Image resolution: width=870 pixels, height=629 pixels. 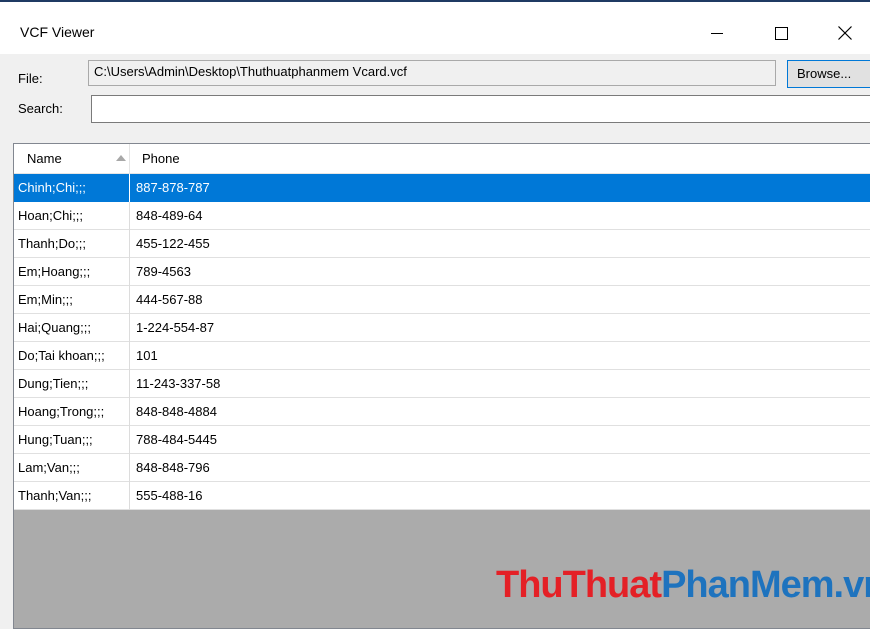 What do you see at coordinates (57, 32) in the screenshot?
I see `window-title: VCF Viewer` at bounding box center [57, 32].